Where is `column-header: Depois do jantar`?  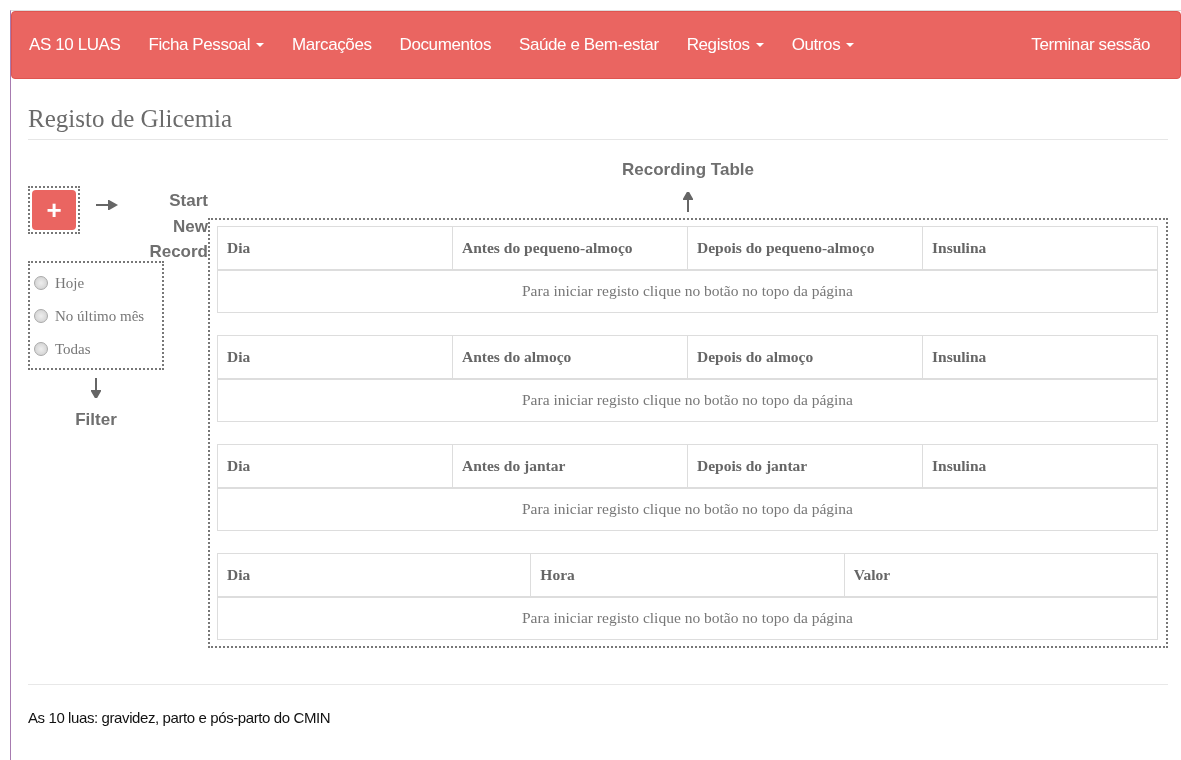 column-header: Depois do jantar is located at coordinates (805, 466).